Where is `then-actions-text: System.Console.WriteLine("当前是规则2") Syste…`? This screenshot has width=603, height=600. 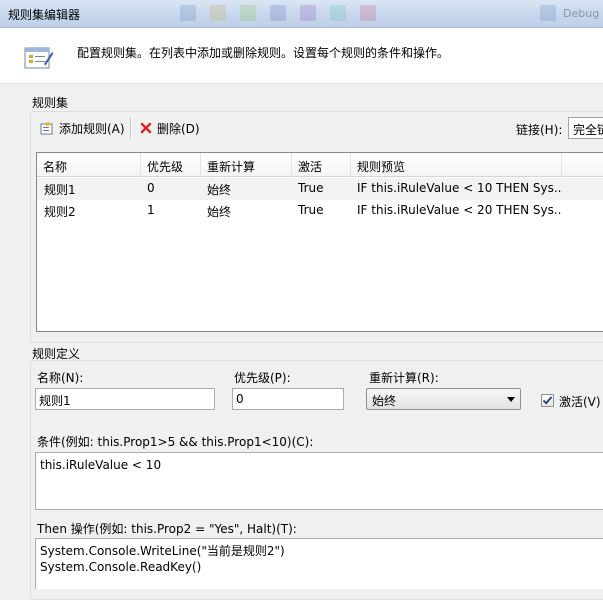 then-actions-text: System.Console.WriteLine("当前是规则2") Syste… is located at coordinates (162, 559).